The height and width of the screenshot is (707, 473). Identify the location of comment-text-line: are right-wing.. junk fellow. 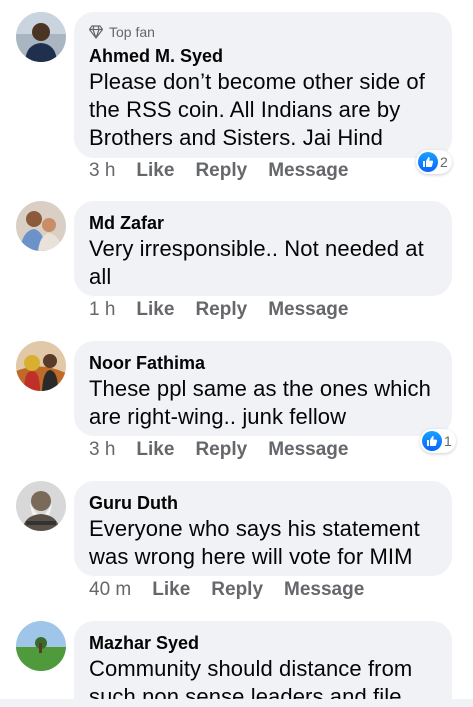
(218, 416).